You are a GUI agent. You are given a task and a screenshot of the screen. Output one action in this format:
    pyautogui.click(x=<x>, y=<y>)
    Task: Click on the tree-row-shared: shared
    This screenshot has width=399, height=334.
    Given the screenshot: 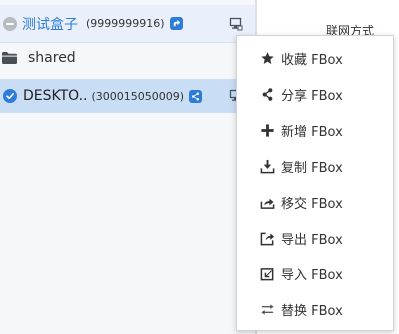 What is the action you would take?
    pyautogui.click(x=127, y=58)
    